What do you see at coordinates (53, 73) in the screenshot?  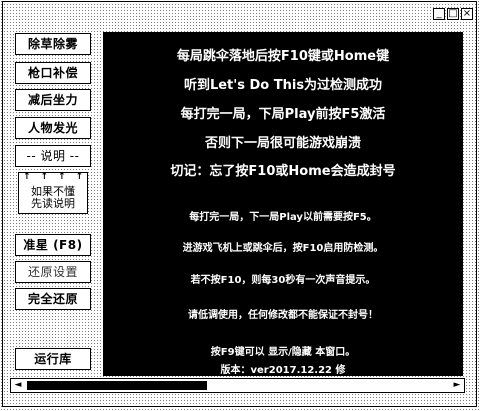 I see `muzzle-compensation-button: 枪口补偿` at bounding box center [53, 73].